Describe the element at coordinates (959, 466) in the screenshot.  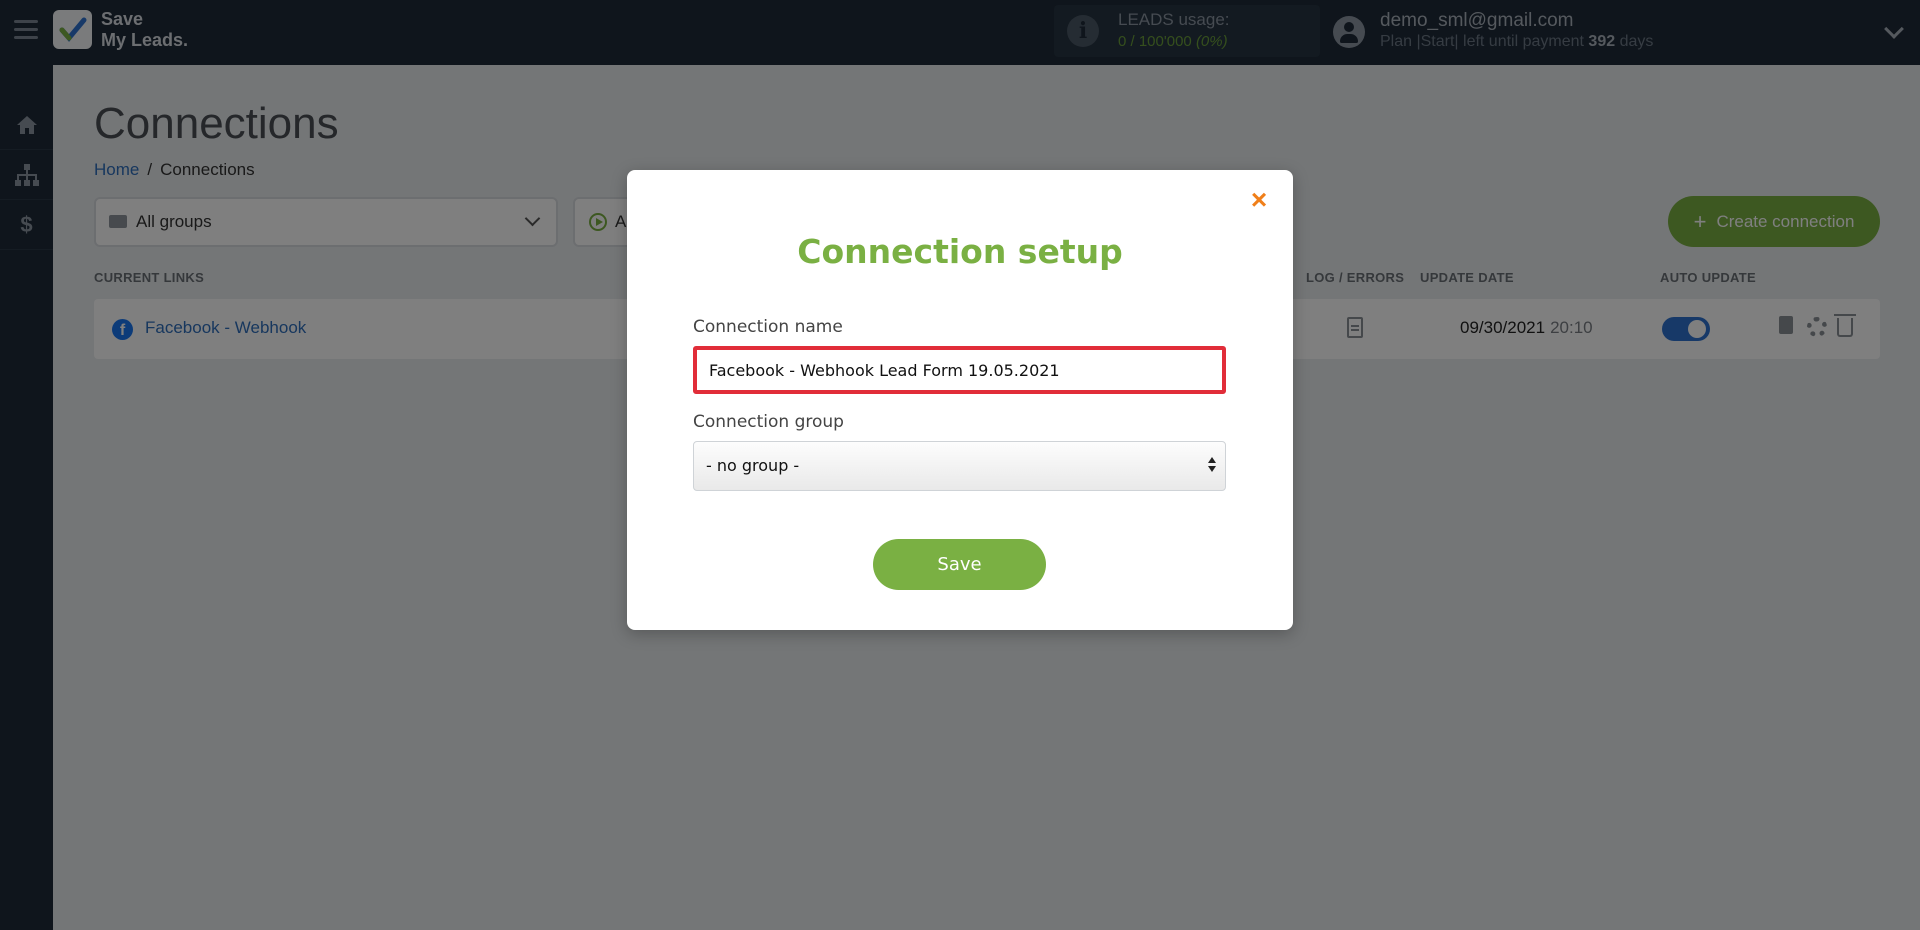
I see `connection-group-select: - no group -` at that location.